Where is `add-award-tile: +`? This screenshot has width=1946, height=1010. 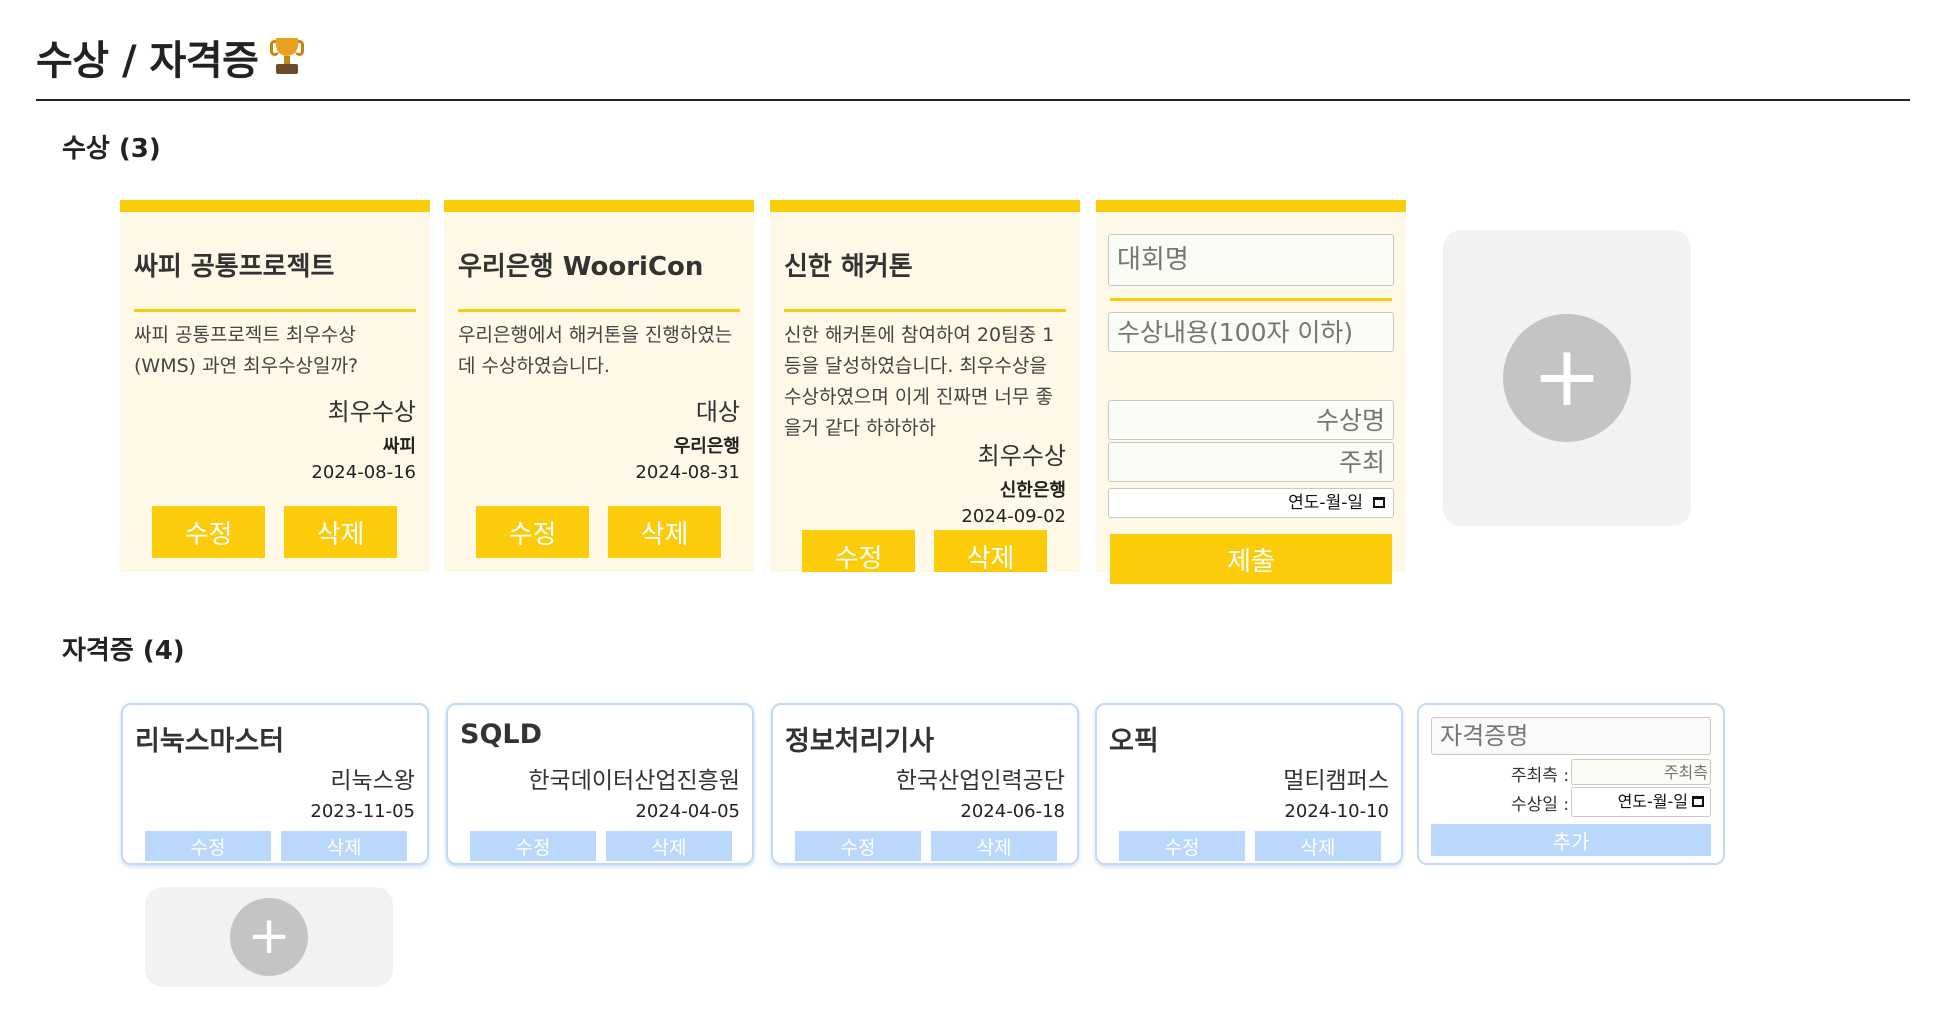
add-award-tile: + is located at coordinates (1567, 378).